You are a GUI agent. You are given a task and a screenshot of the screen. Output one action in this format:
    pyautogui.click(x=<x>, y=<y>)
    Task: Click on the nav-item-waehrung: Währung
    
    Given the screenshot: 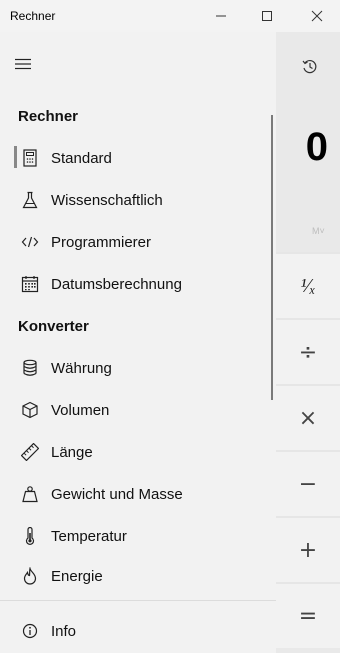 What is the action you would take?
    pyautogui.click(x=138, y=368)
    